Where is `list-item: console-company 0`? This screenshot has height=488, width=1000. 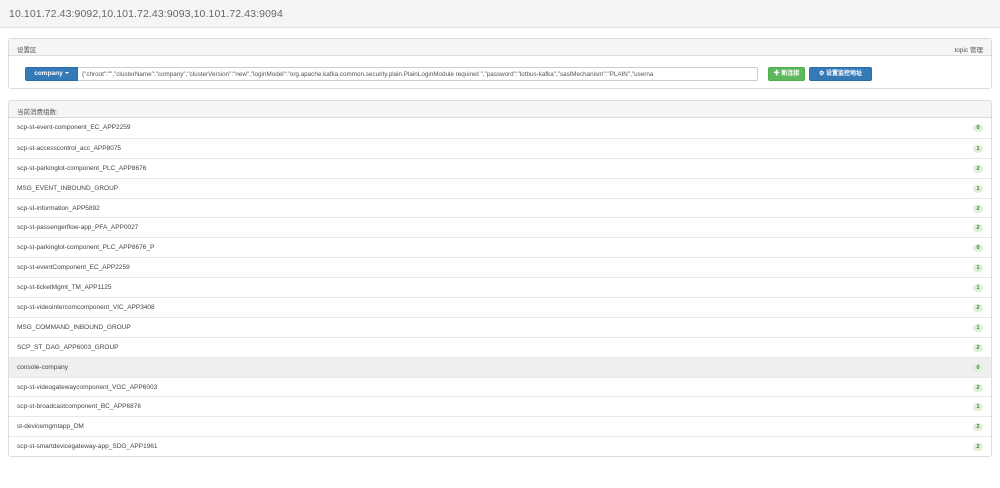
list-item: console-company 0 is located at coordinates (500, 366).